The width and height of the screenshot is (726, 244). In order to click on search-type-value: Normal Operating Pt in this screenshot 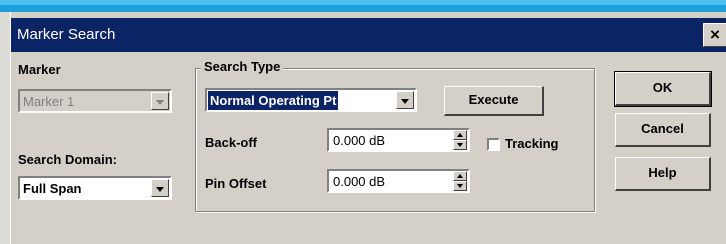, I will do `click(273, 100)`.